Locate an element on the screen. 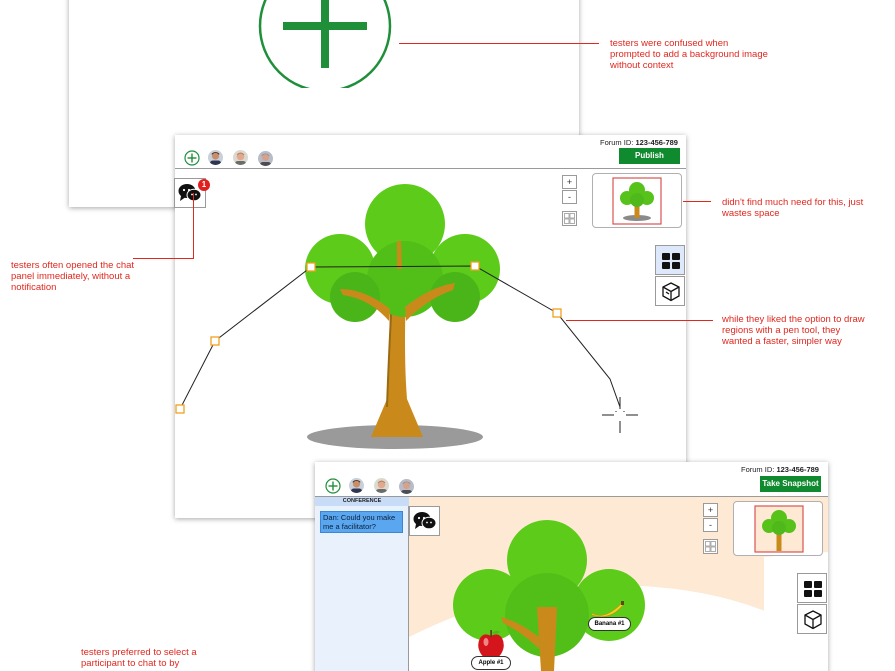 This screenshot has width=895, height=671. minimap-tree-thumbnail is located at coordinates (779, 529).